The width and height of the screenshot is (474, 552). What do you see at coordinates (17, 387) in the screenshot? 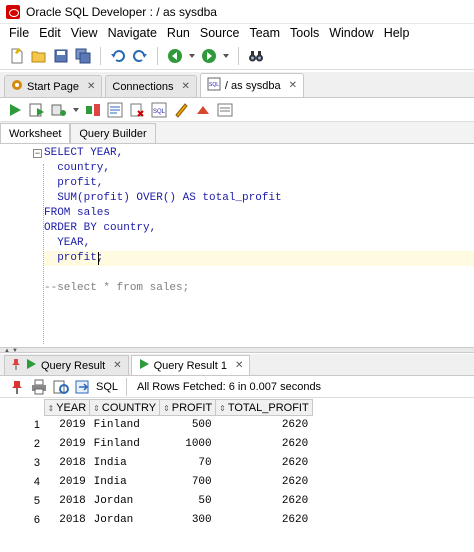
I see `freeze-pin-icon` at bounding box center [17, 387].